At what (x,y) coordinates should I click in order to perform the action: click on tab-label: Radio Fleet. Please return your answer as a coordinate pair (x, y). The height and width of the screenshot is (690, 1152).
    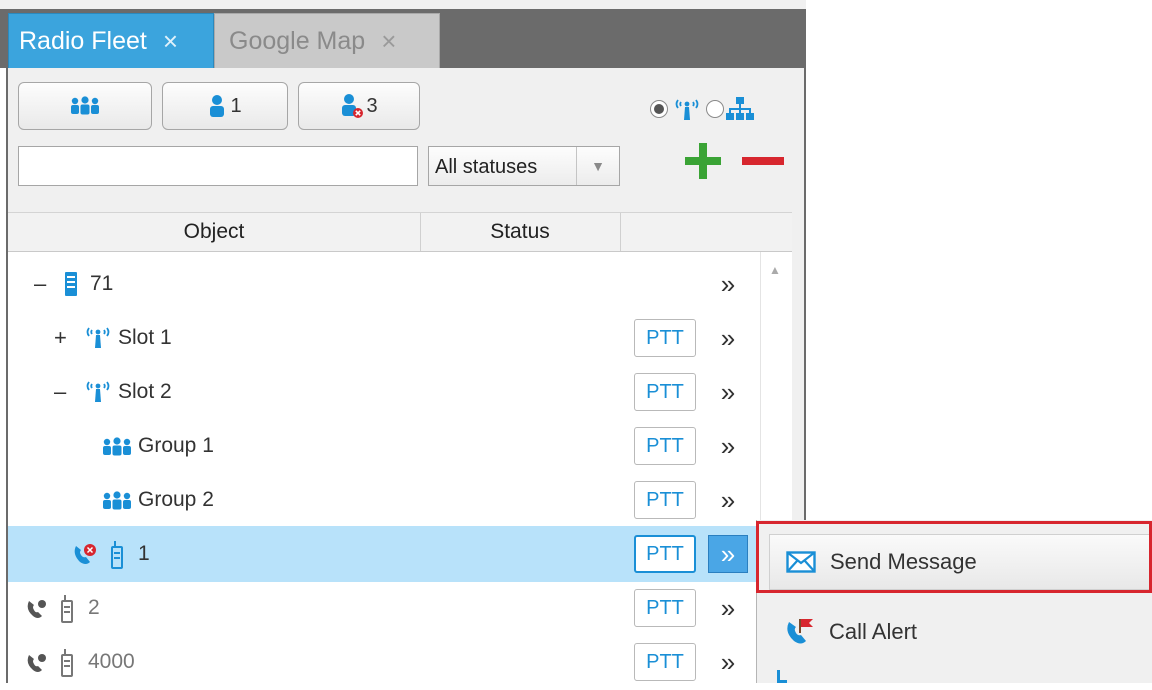
    Looking at the image, I should click on (83, 40).